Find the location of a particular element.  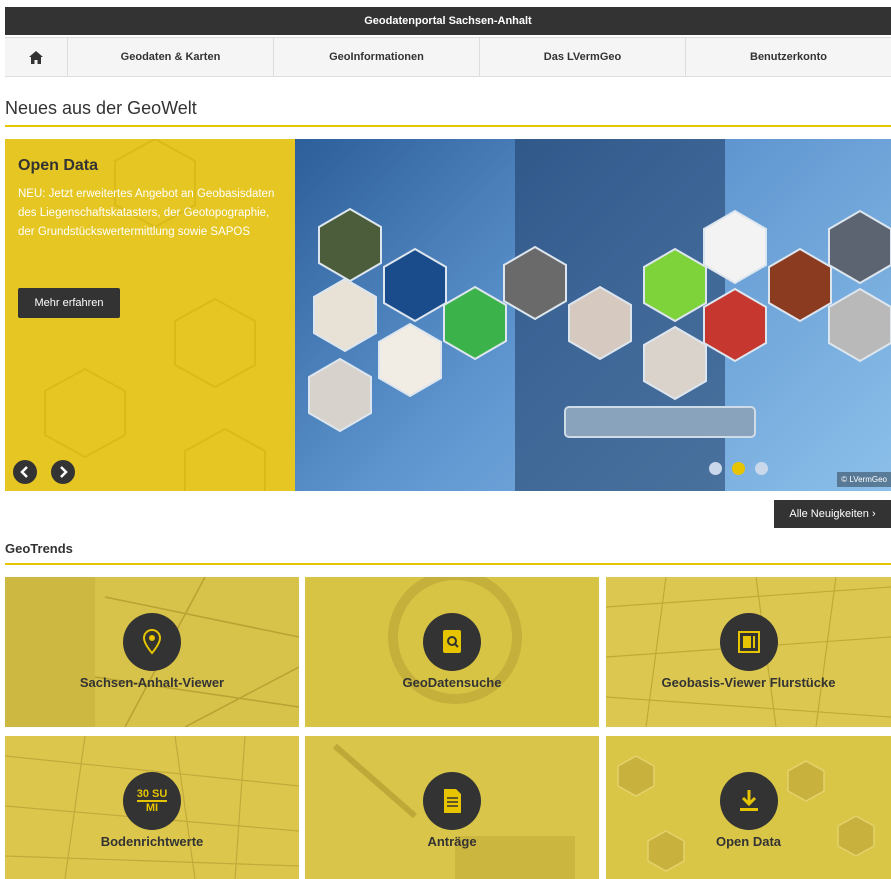

news-divider is located at coordinates (448, 126).